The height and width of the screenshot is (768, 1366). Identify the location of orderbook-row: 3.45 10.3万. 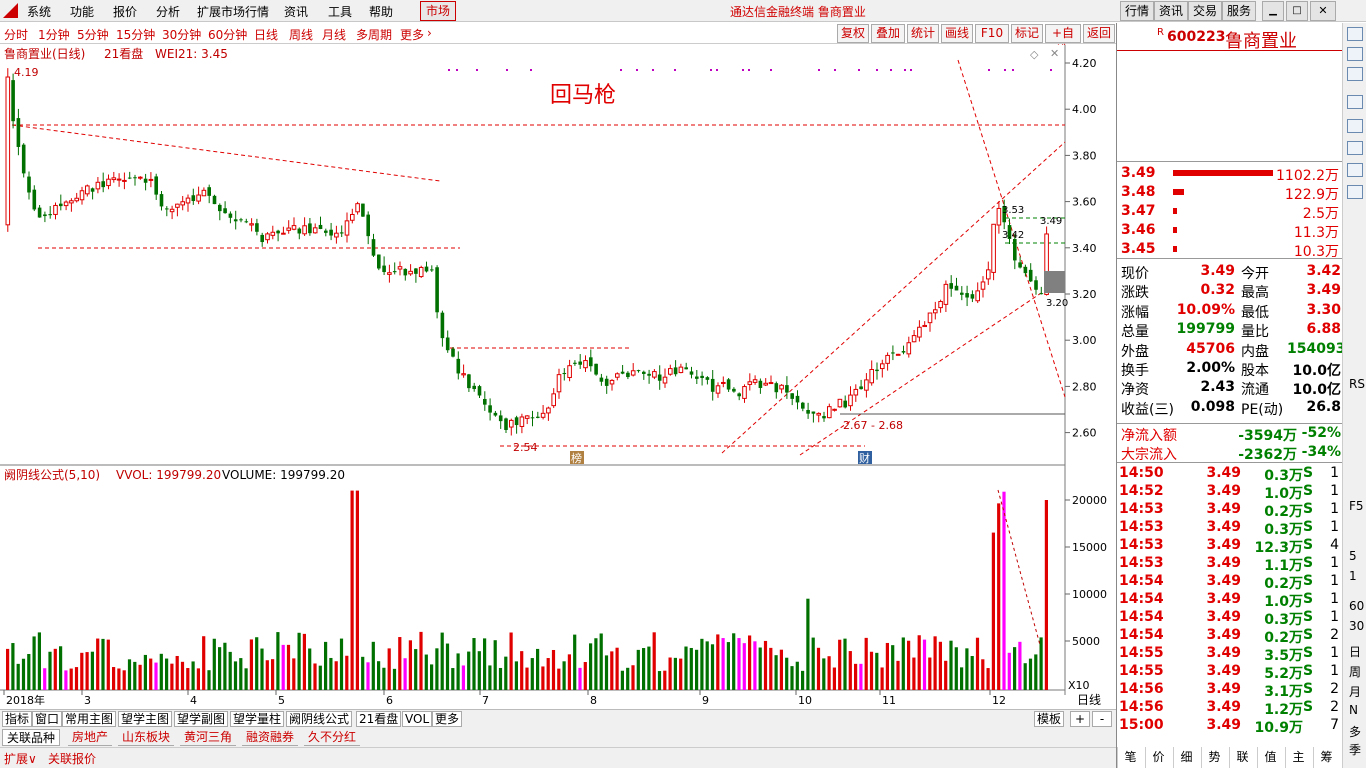
(1230, 250).